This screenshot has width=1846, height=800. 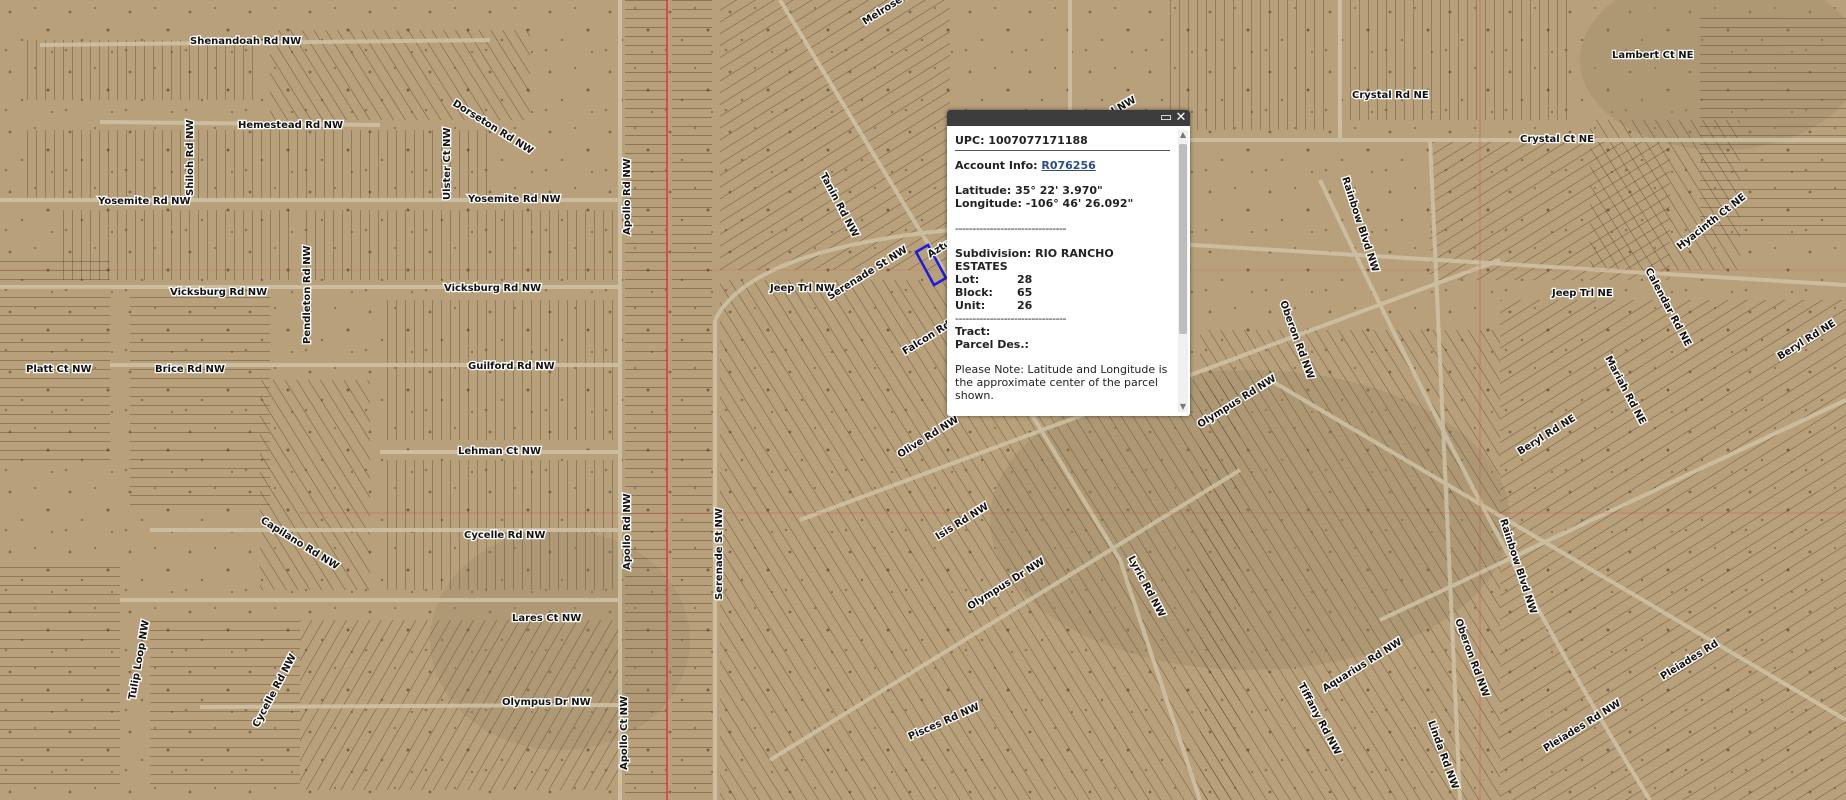 I want to click on subdivision-value-cont: ESTATES, so click(x=981, y=266).